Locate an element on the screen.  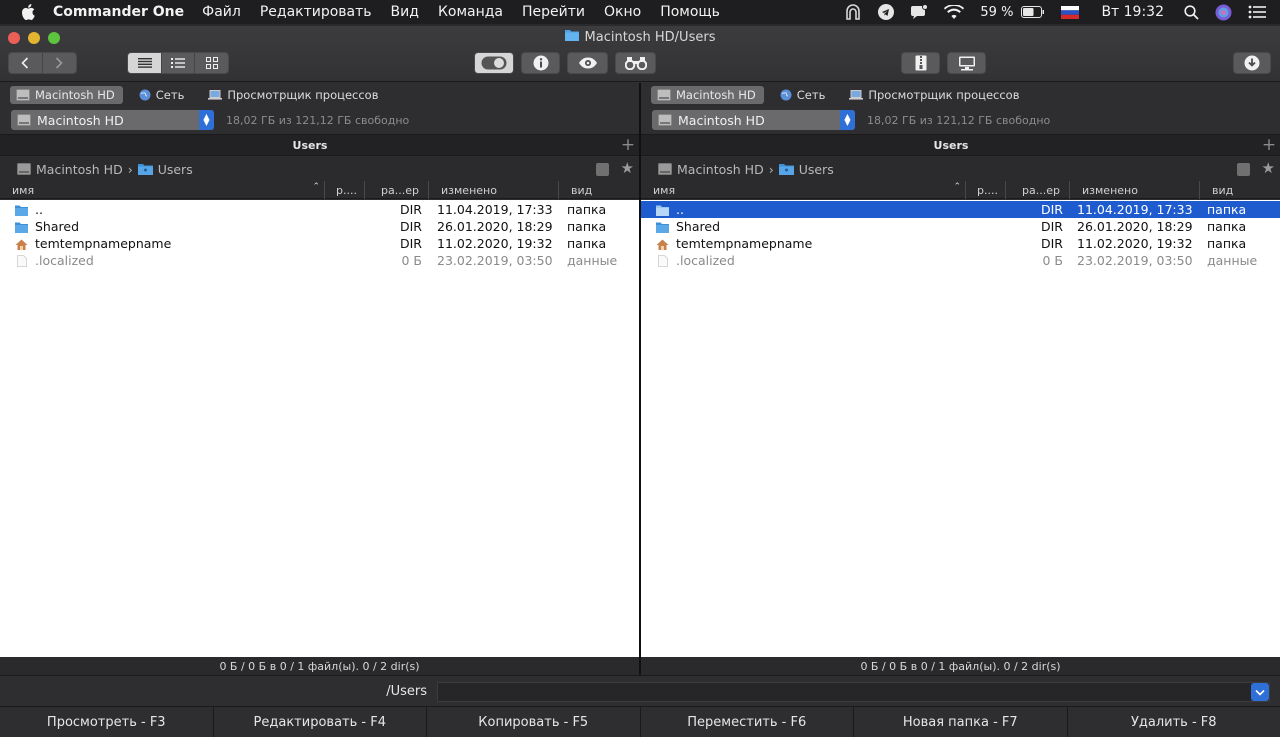
edit-f4-button: Редактировать - F4 is located at coordinates (320, 722).